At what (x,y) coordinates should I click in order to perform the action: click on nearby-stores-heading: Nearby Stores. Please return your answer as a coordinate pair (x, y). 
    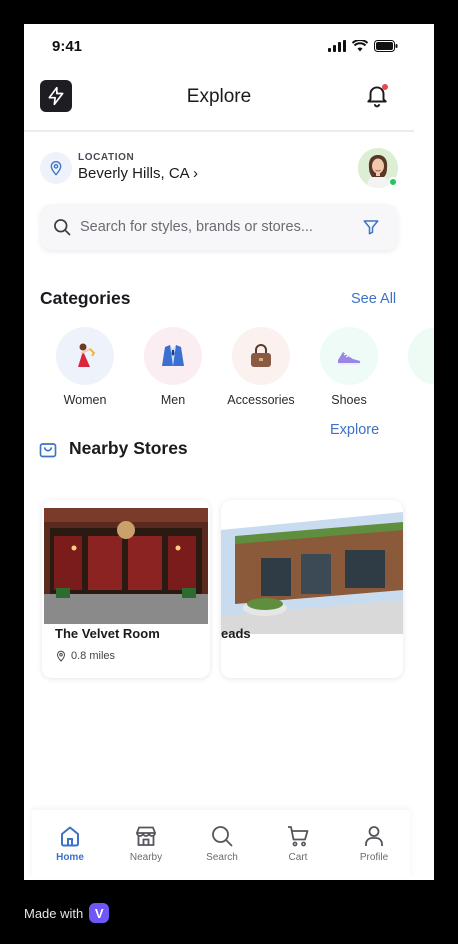
    Looking at the image, I should click on (128, 448).